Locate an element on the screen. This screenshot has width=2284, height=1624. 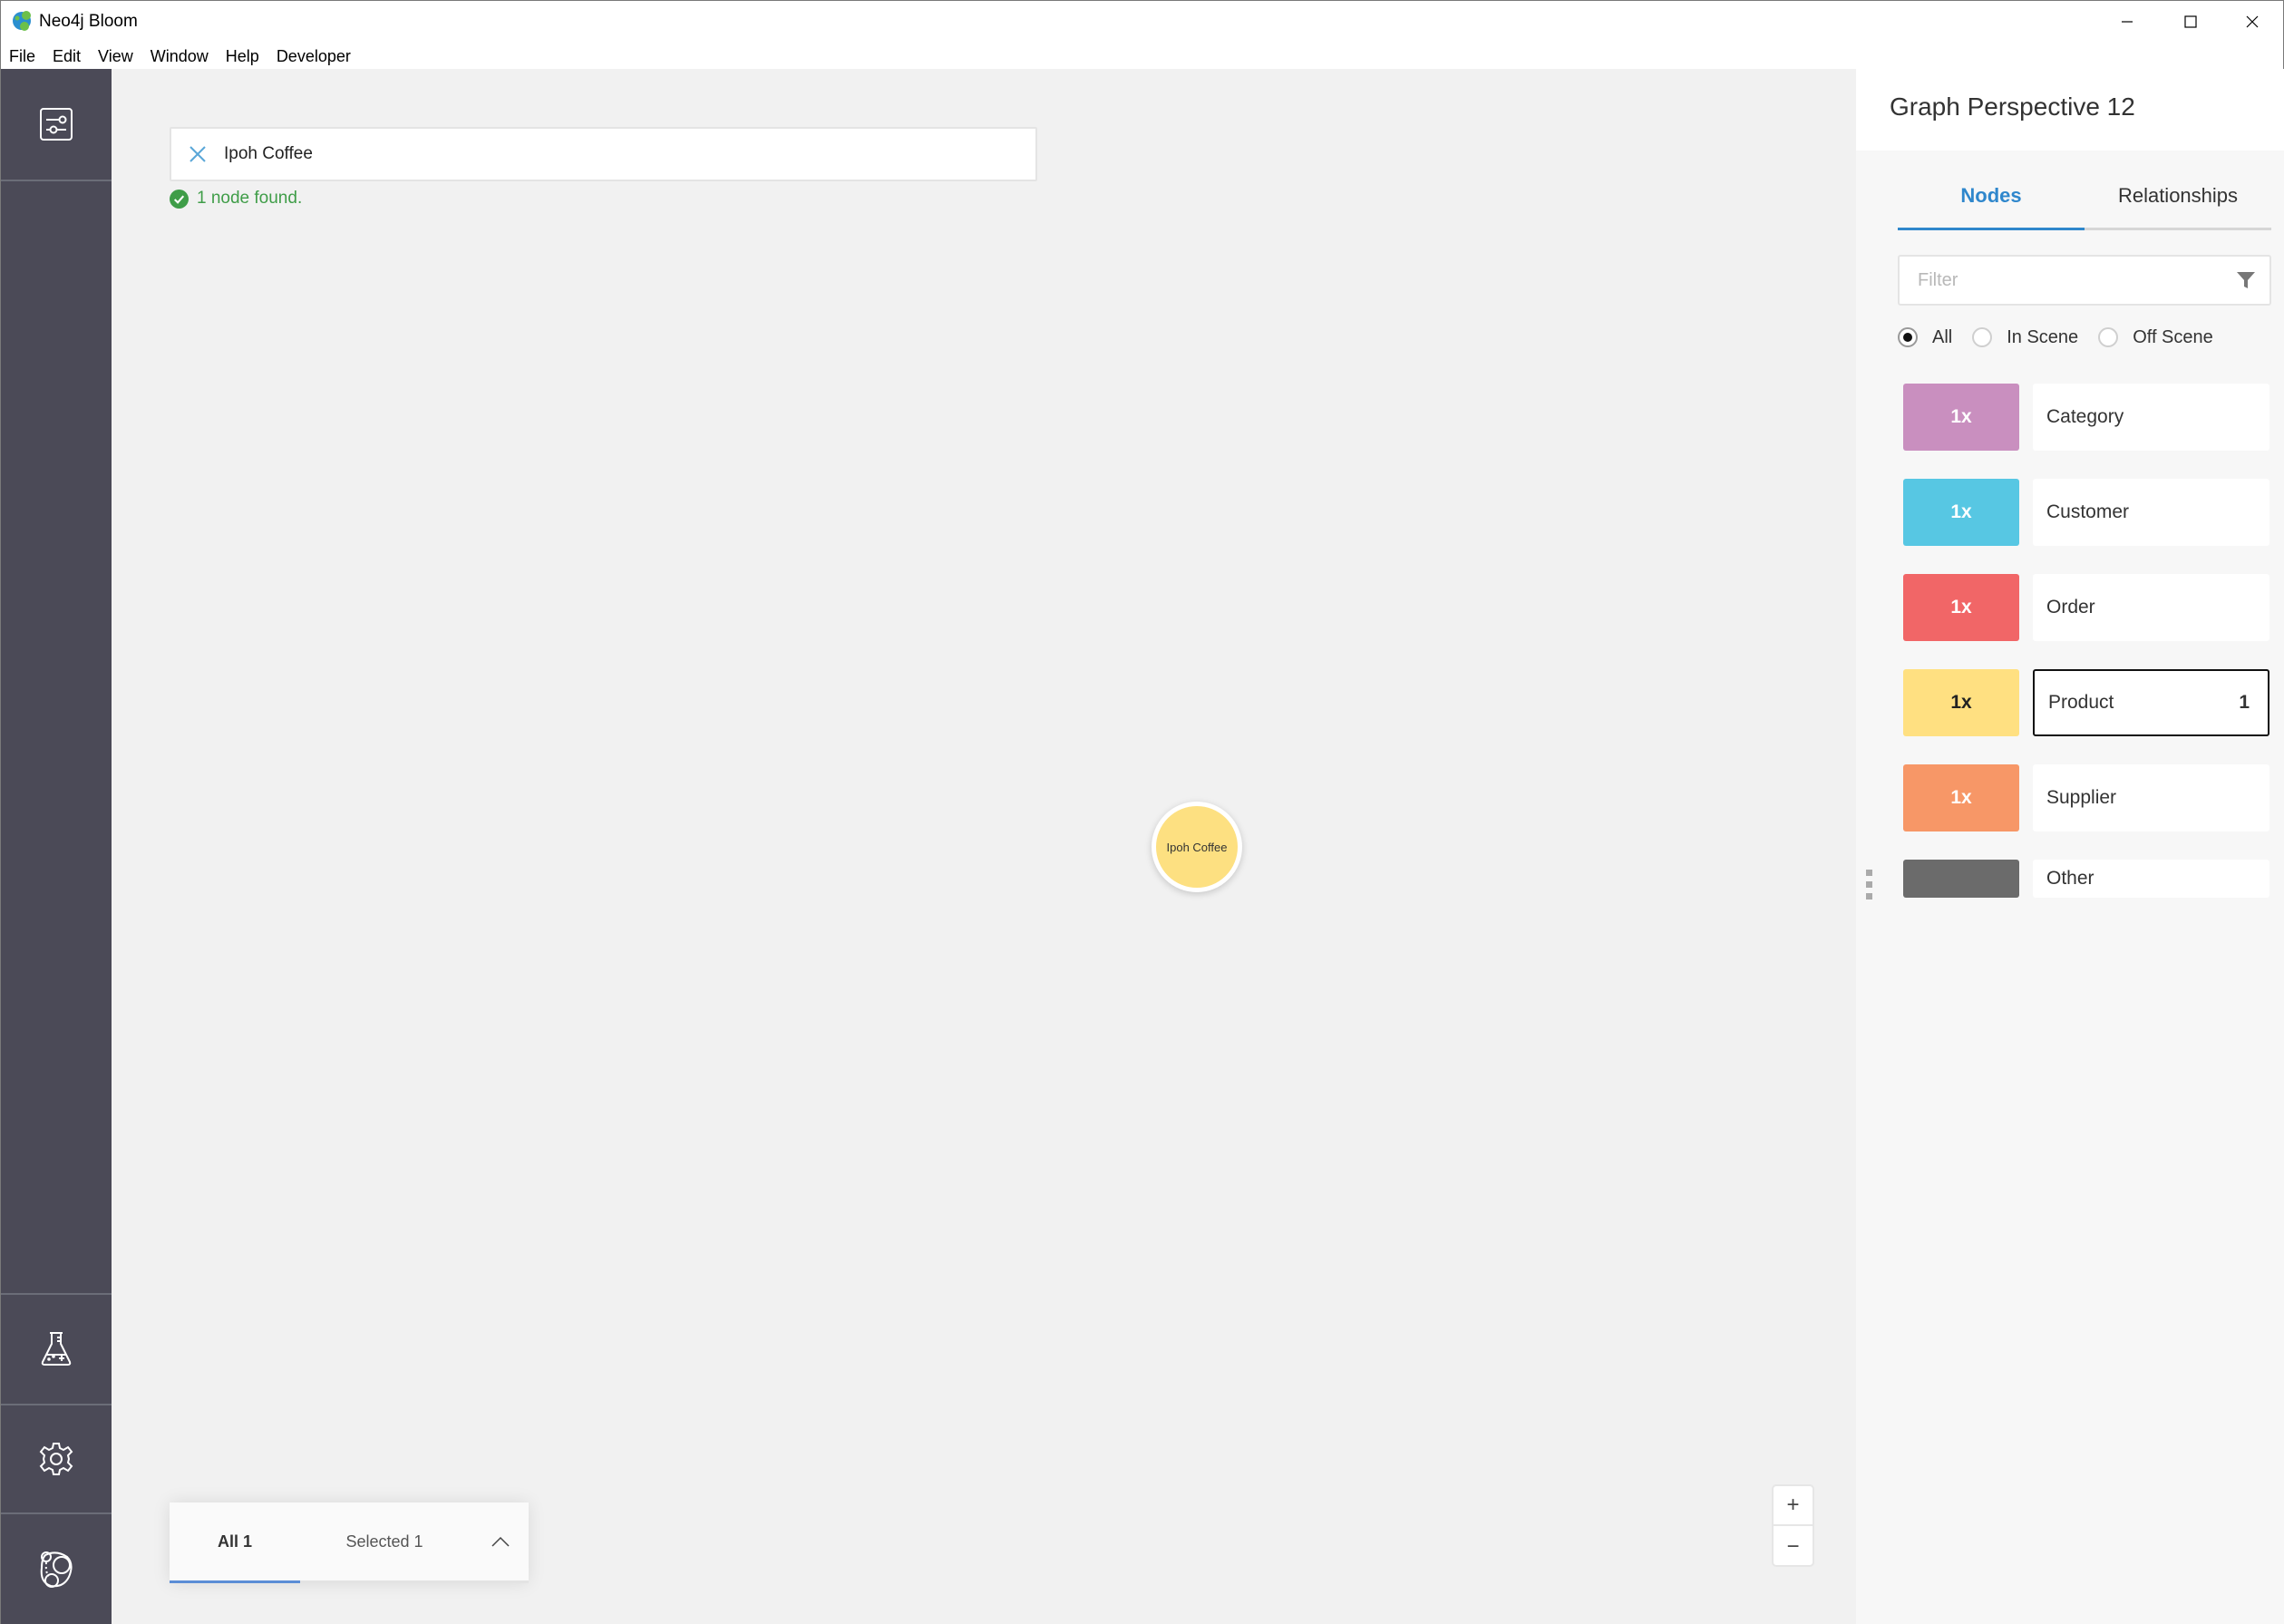
radio-in-scene: In Scene is located at coordinates (2025, 337).